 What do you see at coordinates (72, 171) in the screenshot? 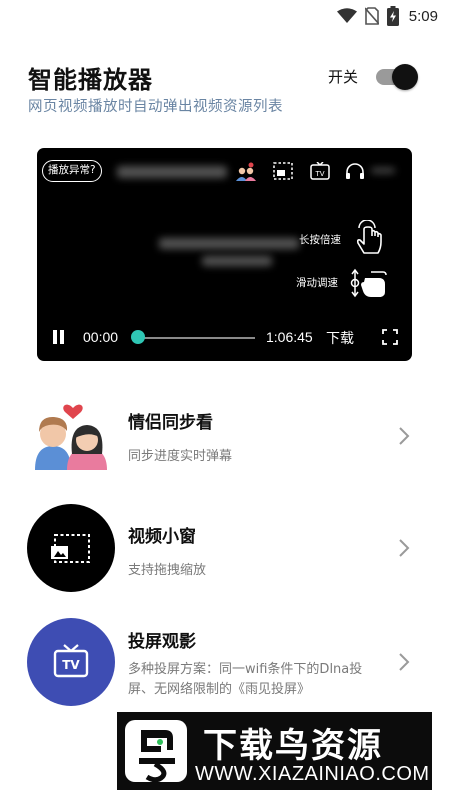
I see `playback-issue-button: 播放异常?` at bounding box center [72, 171].